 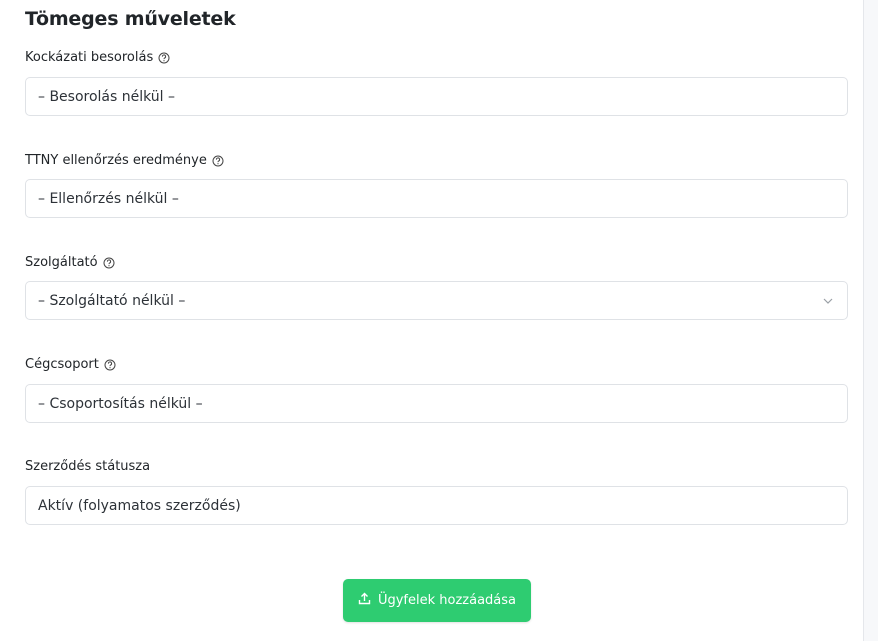 I want to click on provider-label: Szolgáltató, so click(x=70, y=262).